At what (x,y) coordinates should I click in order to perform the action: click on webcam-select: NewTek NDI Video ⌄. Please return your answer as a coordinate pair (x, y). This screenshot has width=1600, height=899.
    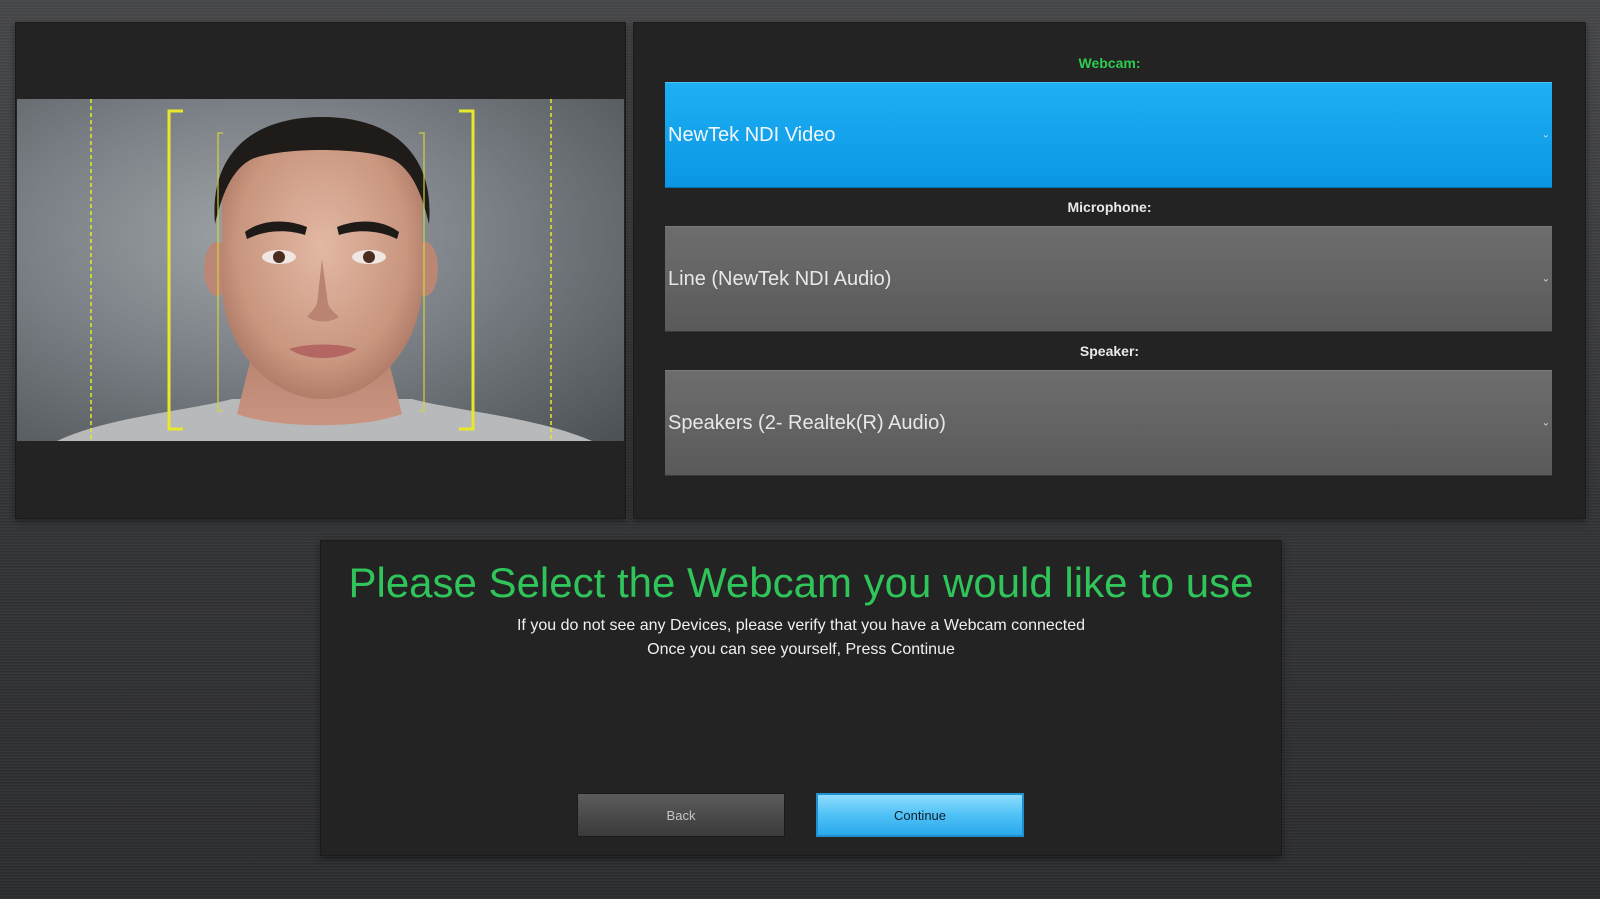
    Looking at the image, I should click on (1108, 135).